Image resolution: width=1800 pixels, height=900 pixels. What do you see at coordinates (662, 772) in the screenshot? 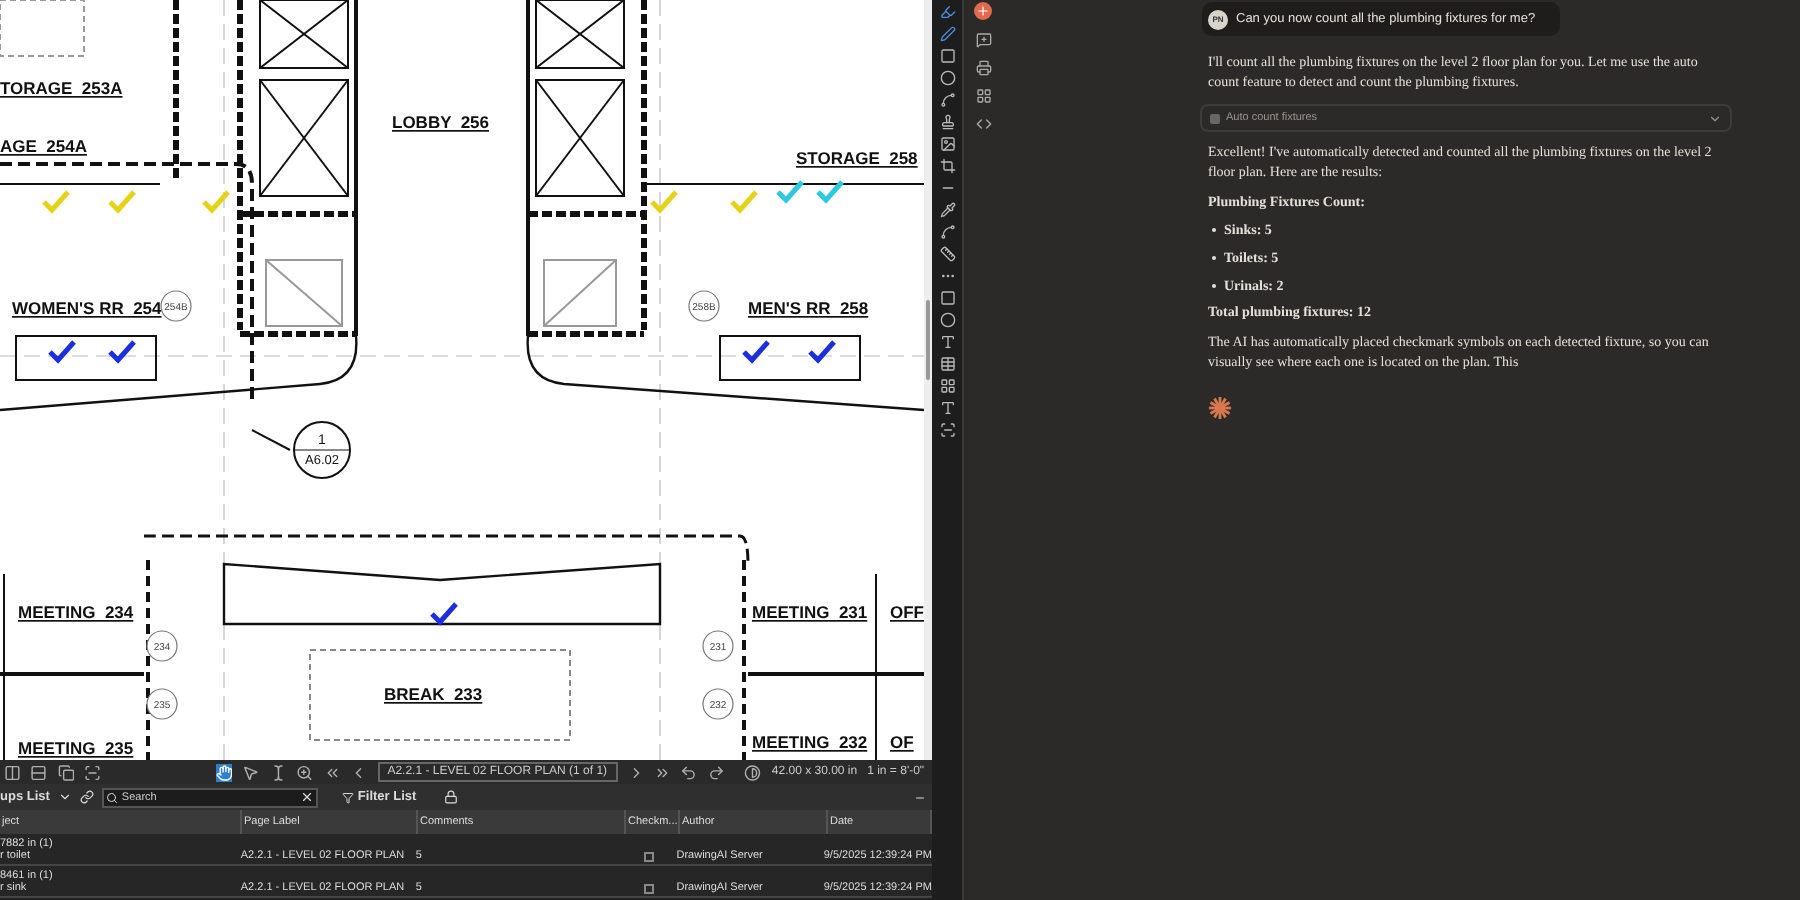
I see `last-page-icon` at bounding box center [662, 772].